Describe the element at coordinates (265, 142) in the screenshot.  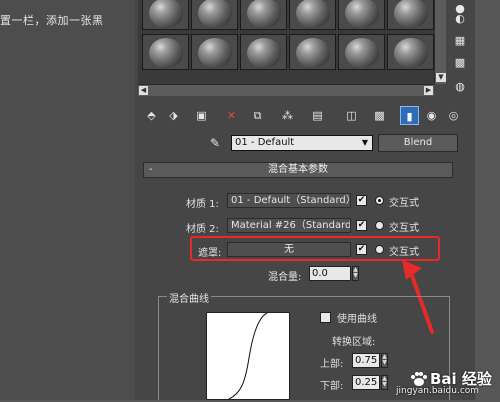
I see `material-name-value: 01 - Default` at that location.